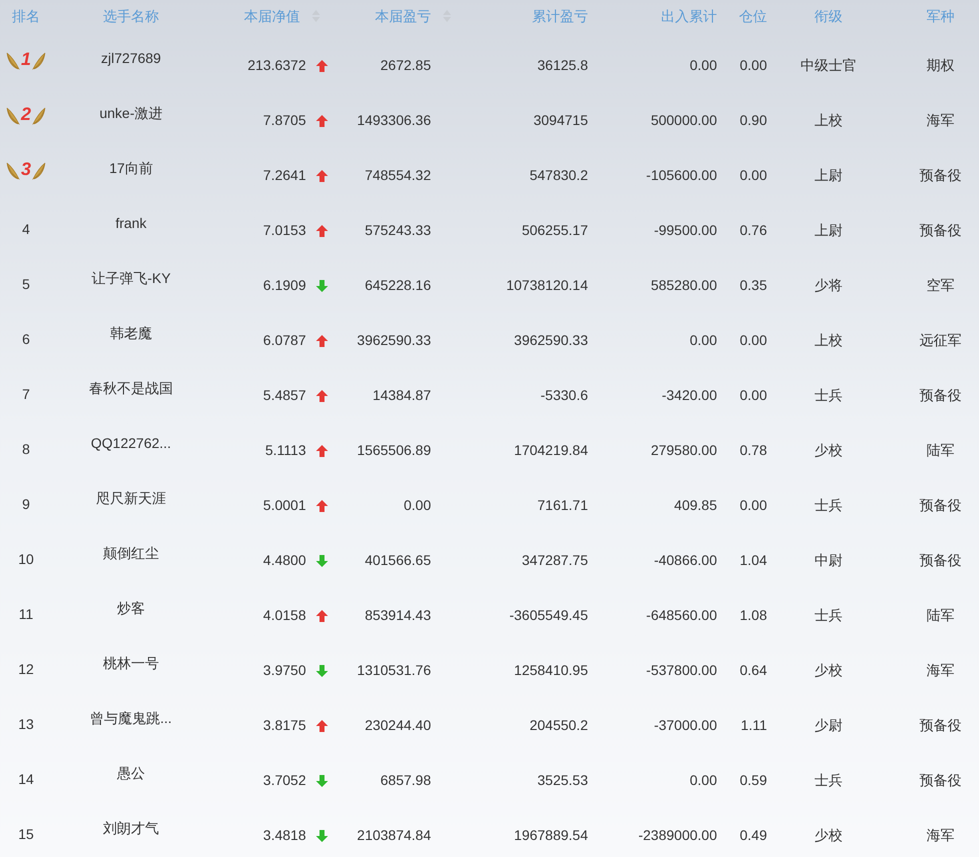  I want to click on table-cell-text: 6857.98, so click(405, 780).